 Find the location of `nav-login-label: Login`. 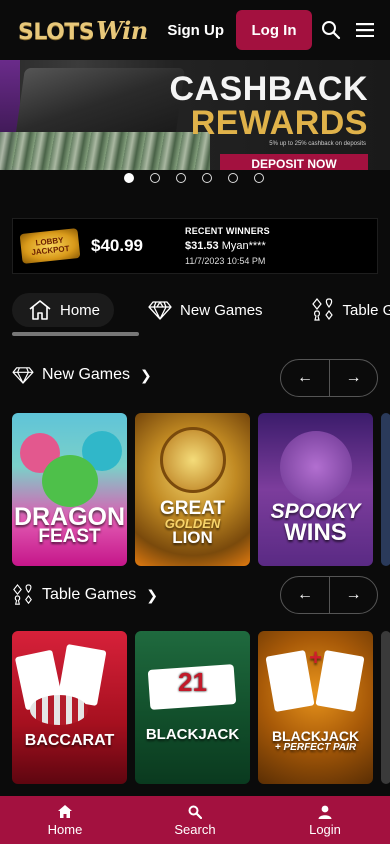

nav-login-label: Login is located at coordinates (325, 829).